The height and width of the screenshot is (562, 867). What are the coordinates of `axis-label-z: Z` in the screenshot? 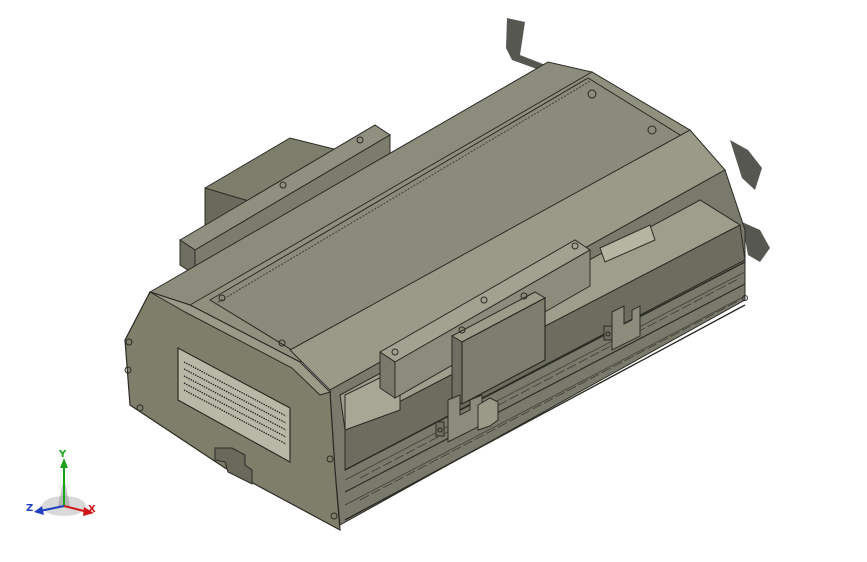 It's located at (30, 508).